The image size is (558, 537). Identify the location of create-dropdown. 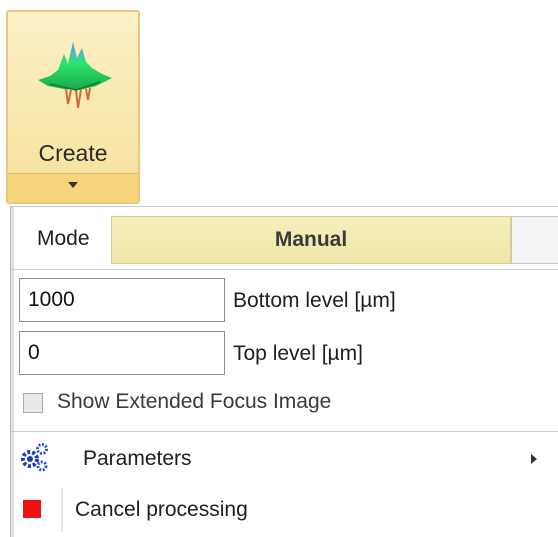
(73, 187).